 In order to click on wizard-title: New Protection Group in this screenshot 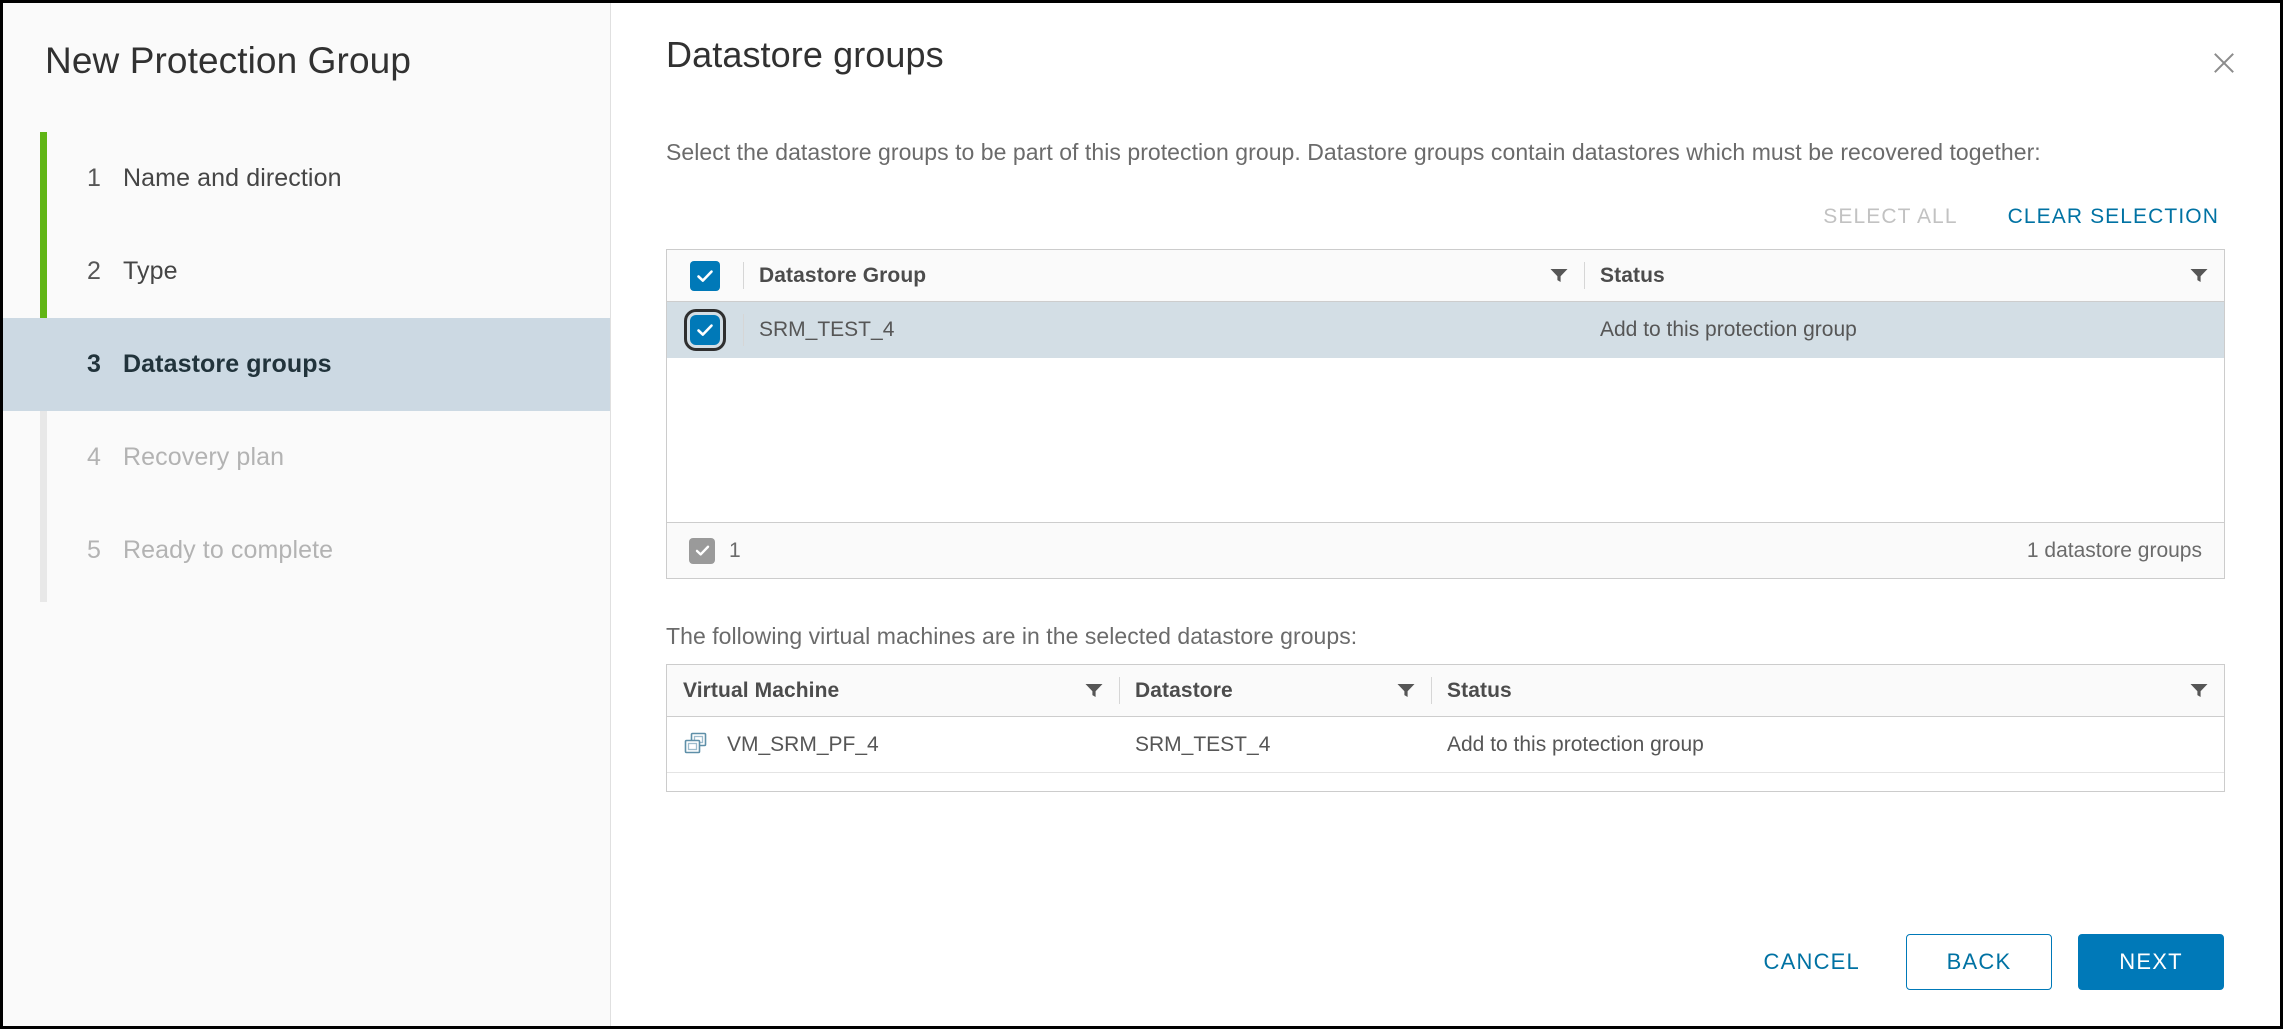, I will do `click(228, 60)`.